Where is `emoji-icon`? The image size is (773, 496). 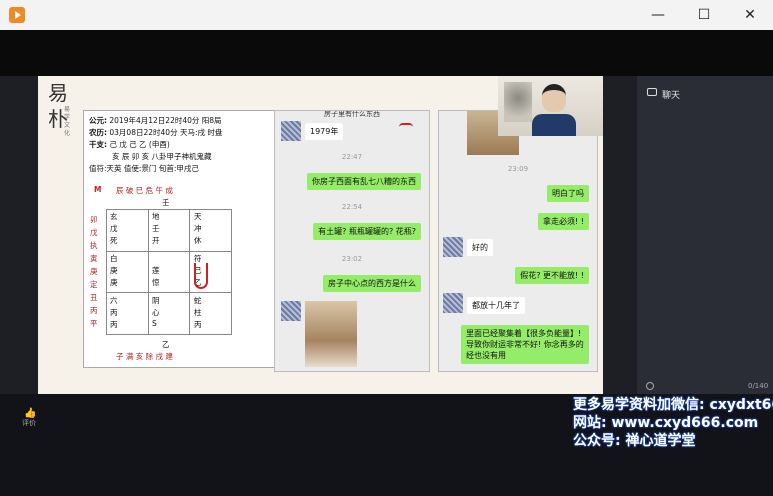 emoji-icon is located at coordinates (650, 386).